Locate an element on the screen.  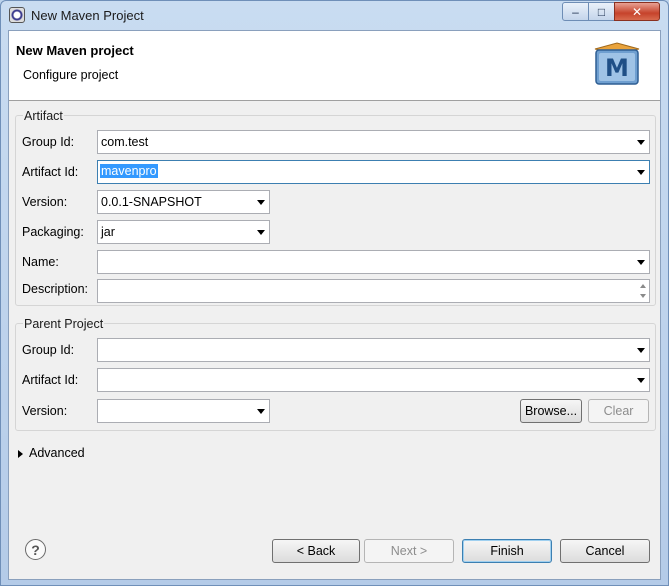
page-subtitle: Configure project is located at coordinates (71, 75).